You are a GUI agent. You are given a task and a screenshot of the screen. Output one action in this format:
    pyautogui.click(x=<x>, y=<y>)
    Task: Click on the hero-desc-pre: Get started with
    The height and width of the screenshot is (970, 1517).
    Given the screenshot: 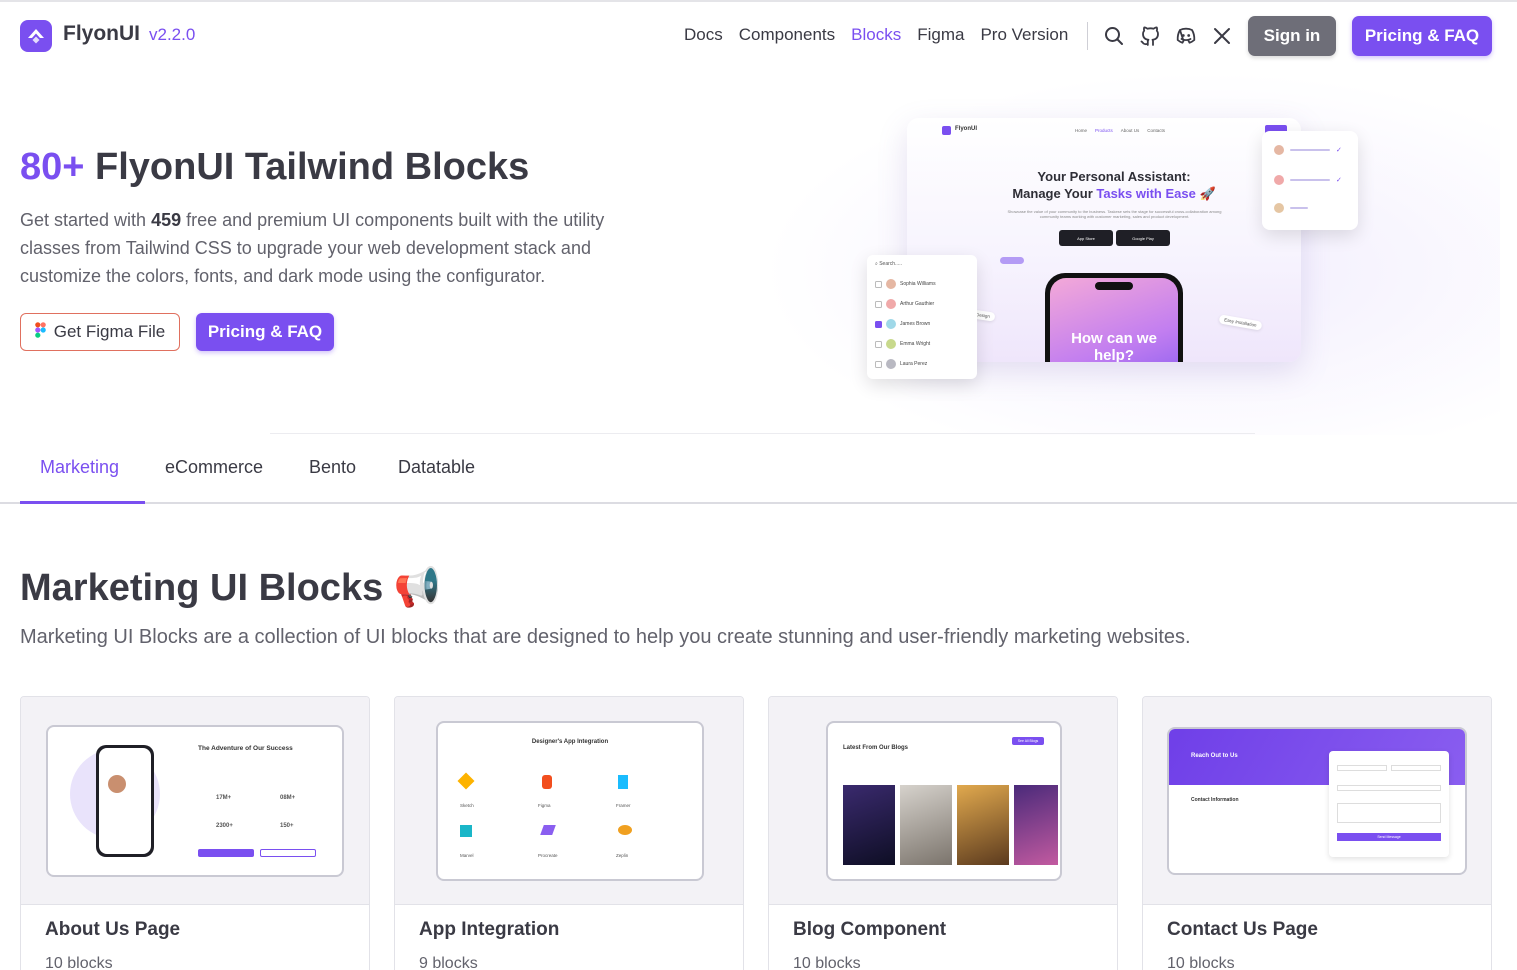 What is the action you would take?
    pyautogui.click(x=86, y=220)
    